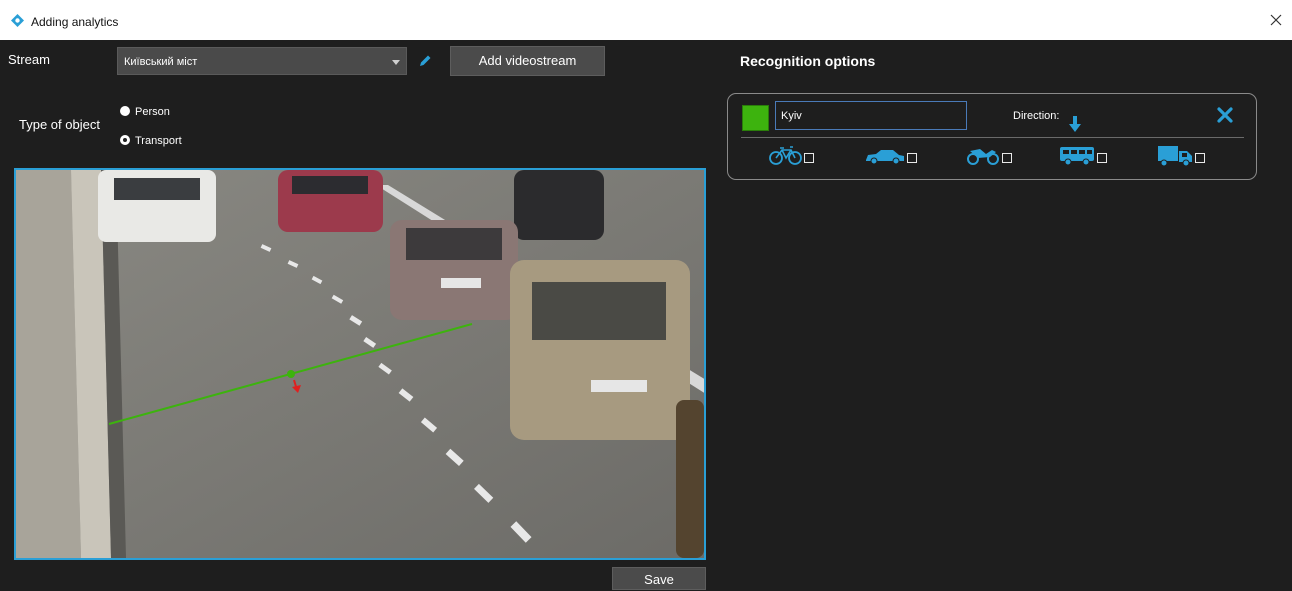 This screenshot has height=591, width=1292. What do you see at coordinates (17, 20) in the screenshot?
I see `app-logo-icon` at bounding box center [17, 20].